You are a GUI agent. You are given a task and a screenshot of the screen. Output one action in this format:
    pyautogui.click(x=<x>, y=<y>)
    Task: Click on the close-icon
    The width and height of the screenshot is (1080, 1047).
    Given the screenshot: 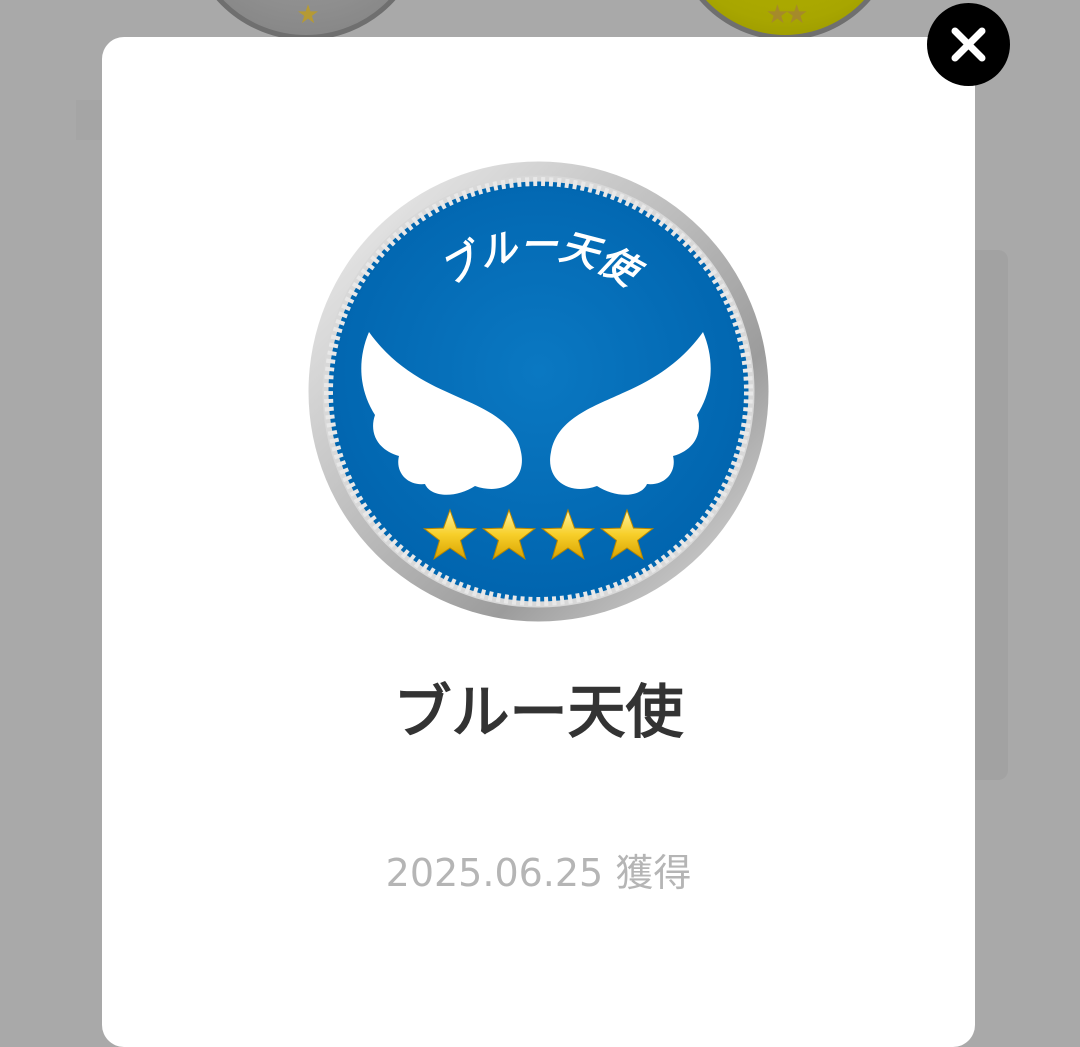 What is the action you would take?
    pyautogui.click(x=968, y=44)
    